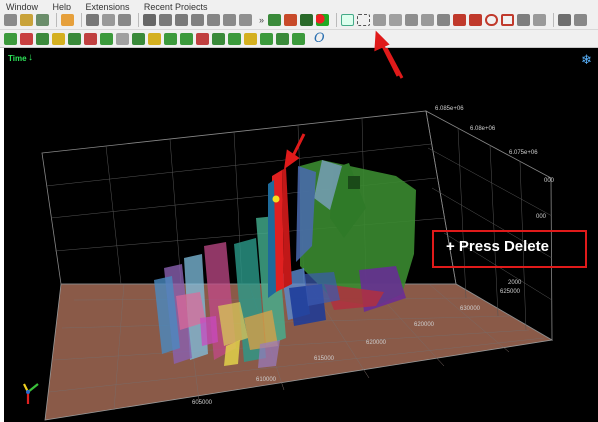 This screenshot has height=422, width=598. Describe the element at coordinates (124, 19) in the screenshot. I see `move-icon` at that location.